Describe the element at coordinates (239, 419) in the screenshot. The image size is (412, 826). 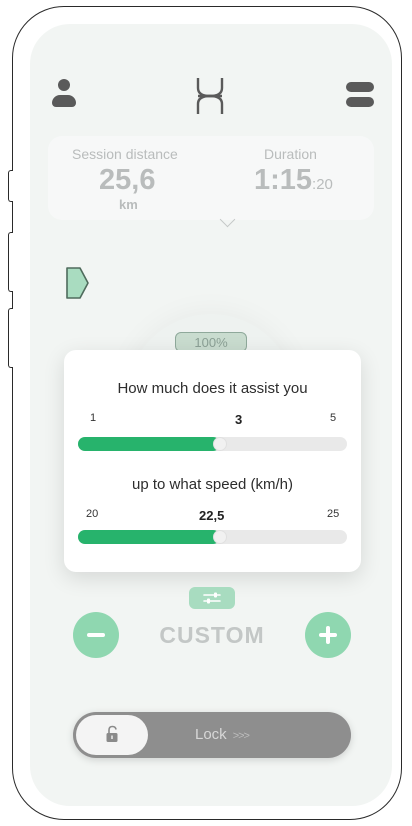
I see `assist-current: 3` at that location.